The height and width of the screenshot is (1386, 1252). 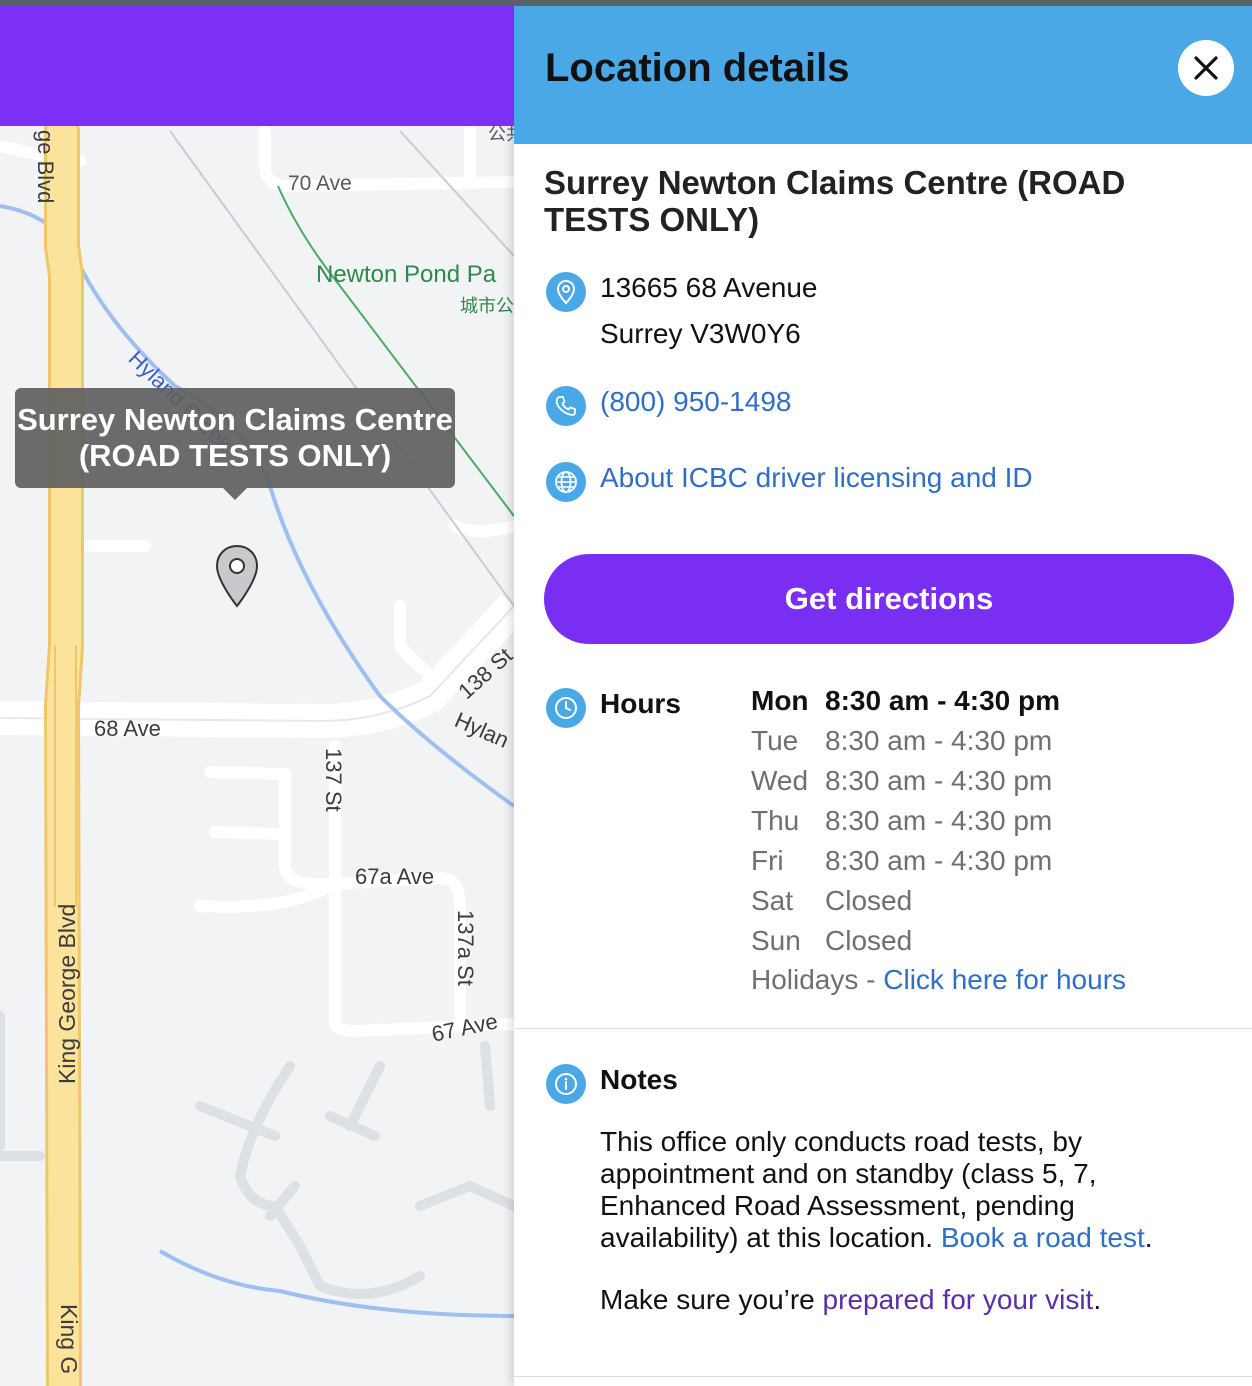 I want to click on hours-row: Tue 8:30 am - 4:30 pm, so click(x=905, y=745).